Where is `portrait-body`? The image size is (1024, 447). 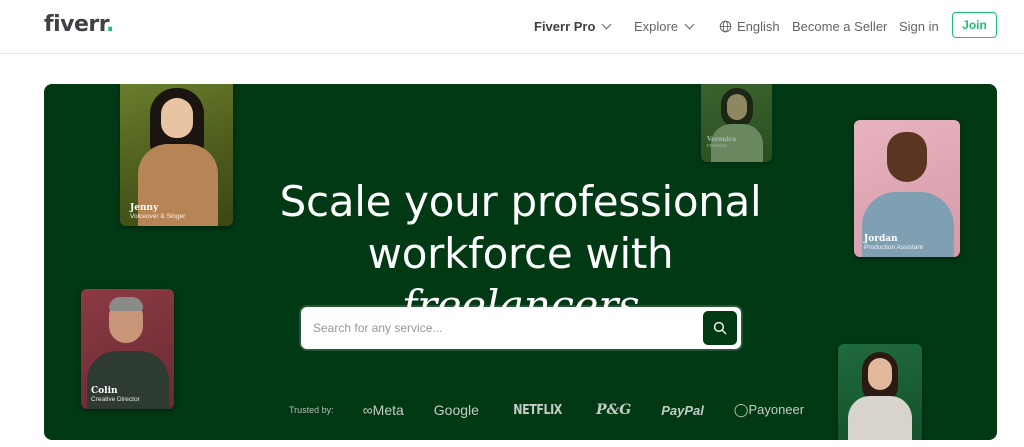 portrait-body is located at coordinates (880, 418).